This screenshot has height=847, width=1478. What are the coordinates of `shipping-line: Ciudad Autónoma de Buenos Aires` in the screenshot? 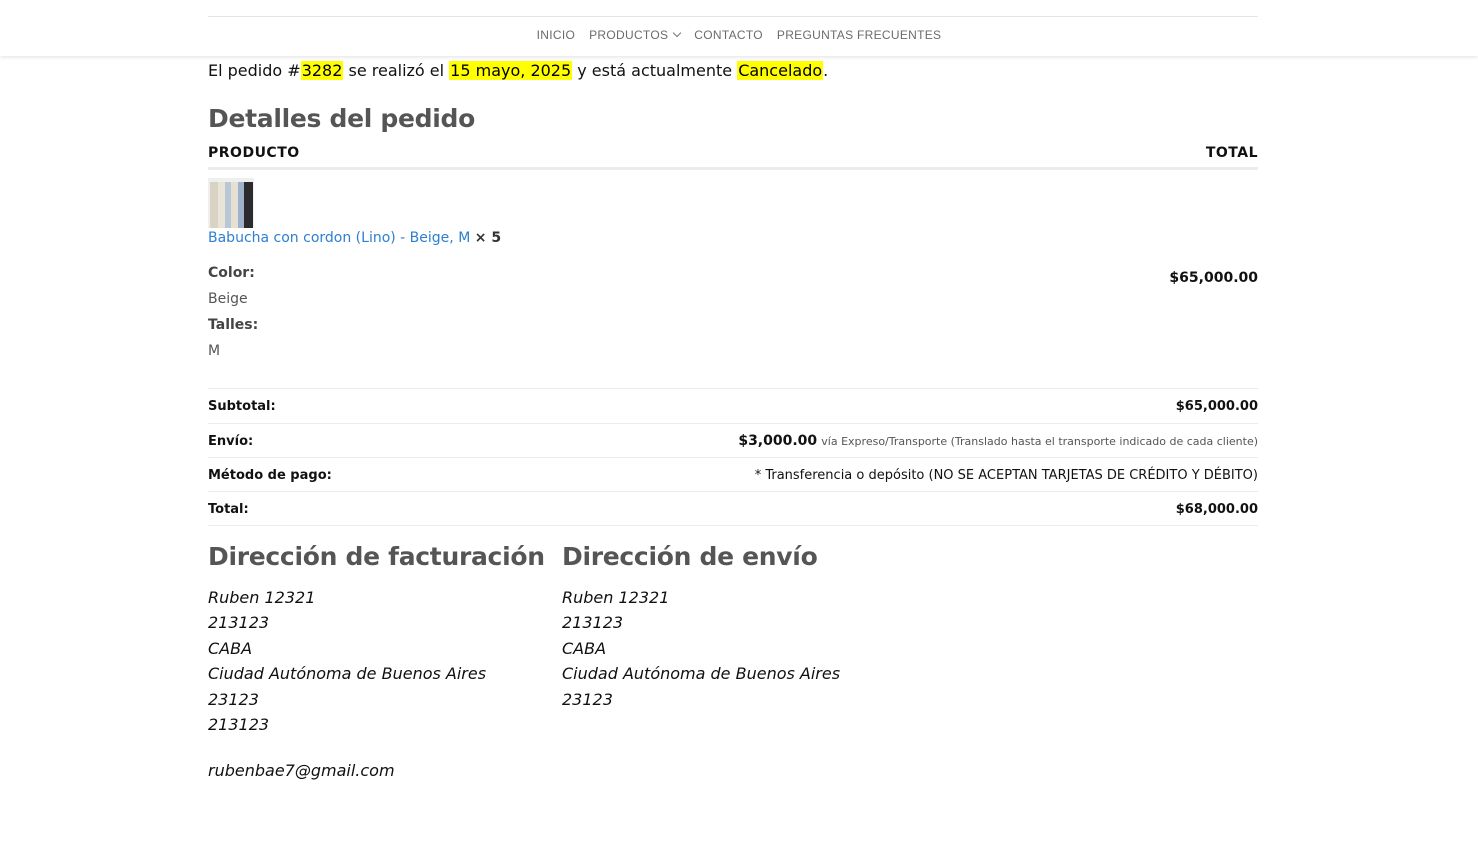 It's located at (701, 674).